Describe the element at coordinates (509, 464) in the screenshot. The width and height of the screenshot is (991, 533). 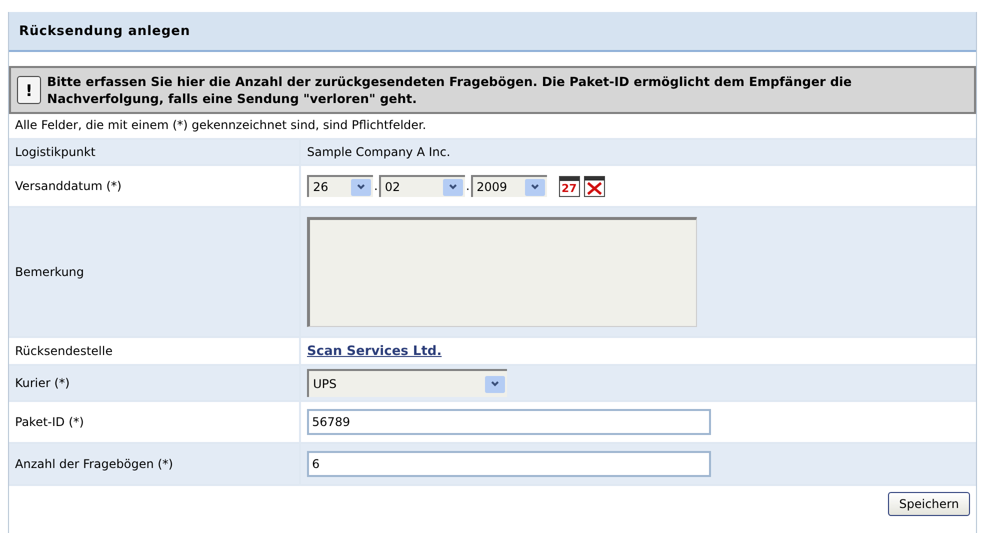
I see `input-field: 6` at that location.